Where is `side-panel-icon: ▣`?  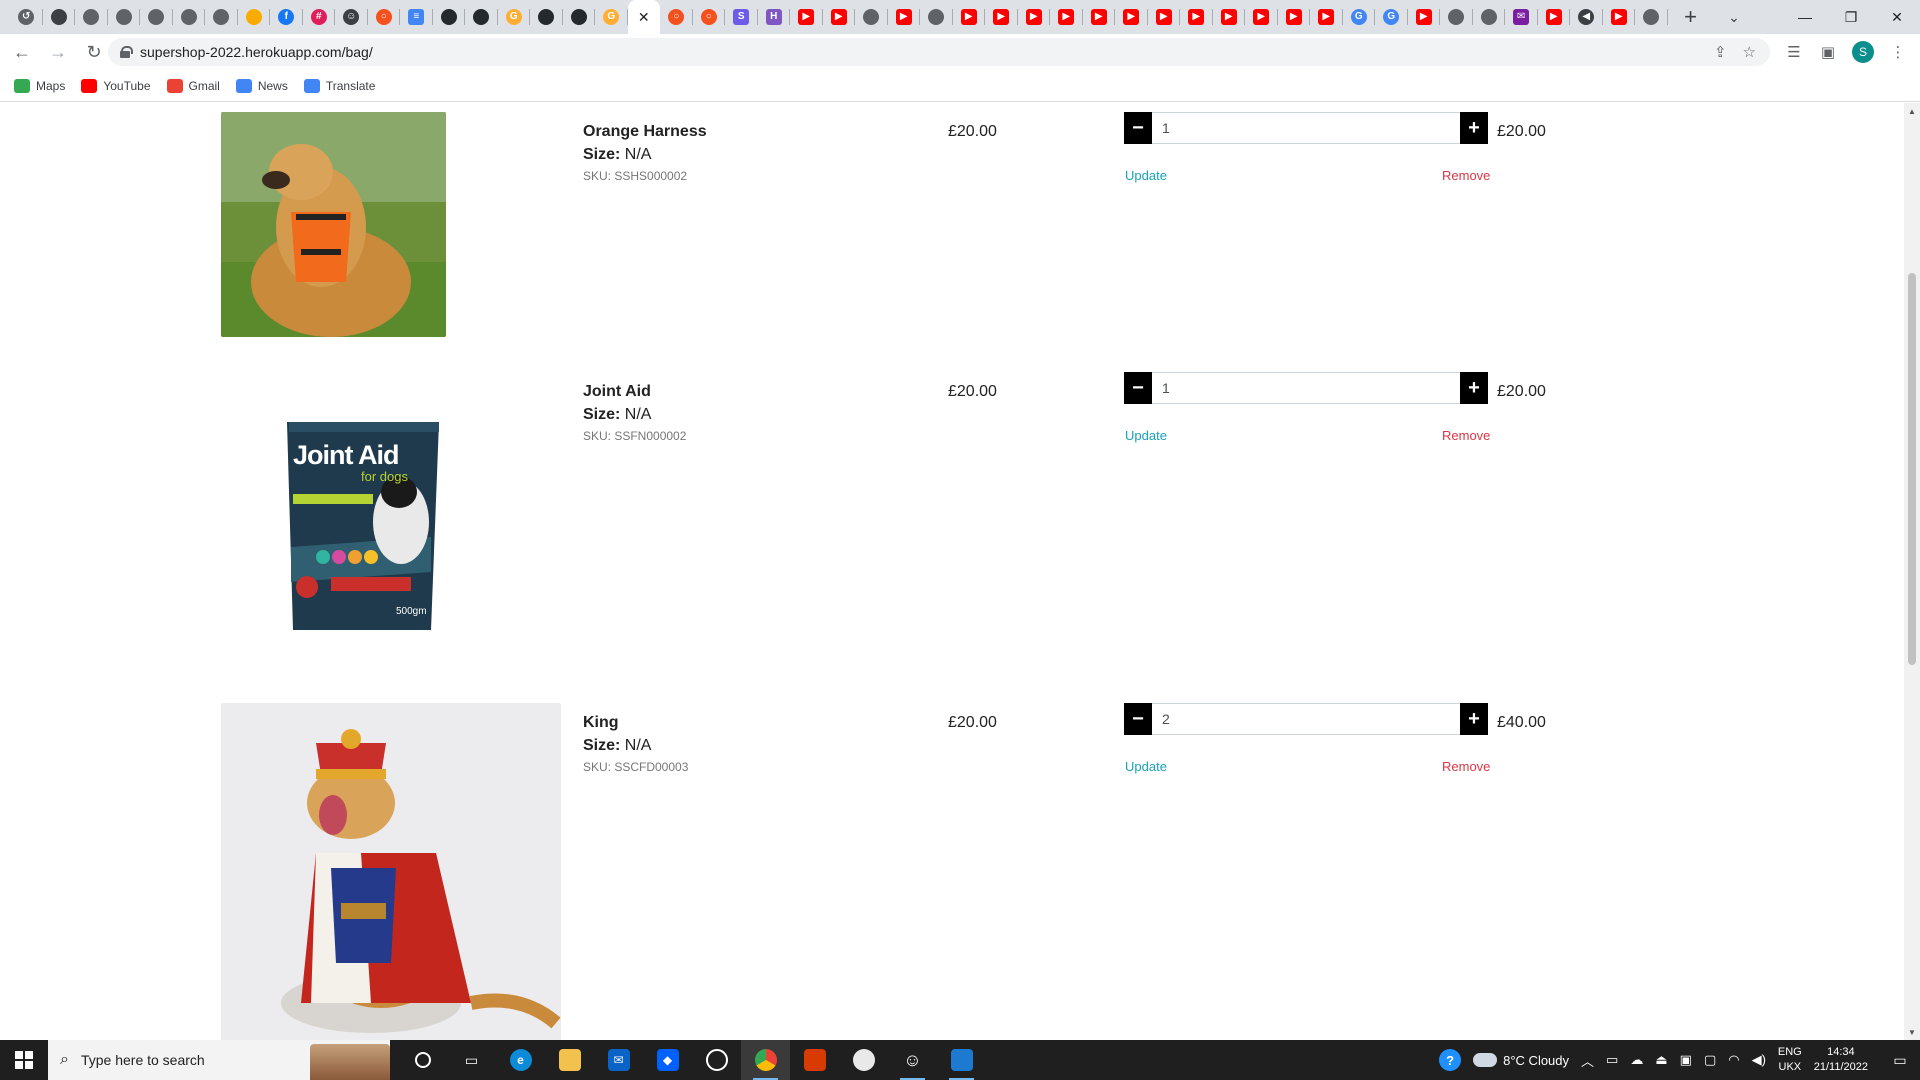
side-panel-icon: ▣ is located at coordinates (1828, 52).